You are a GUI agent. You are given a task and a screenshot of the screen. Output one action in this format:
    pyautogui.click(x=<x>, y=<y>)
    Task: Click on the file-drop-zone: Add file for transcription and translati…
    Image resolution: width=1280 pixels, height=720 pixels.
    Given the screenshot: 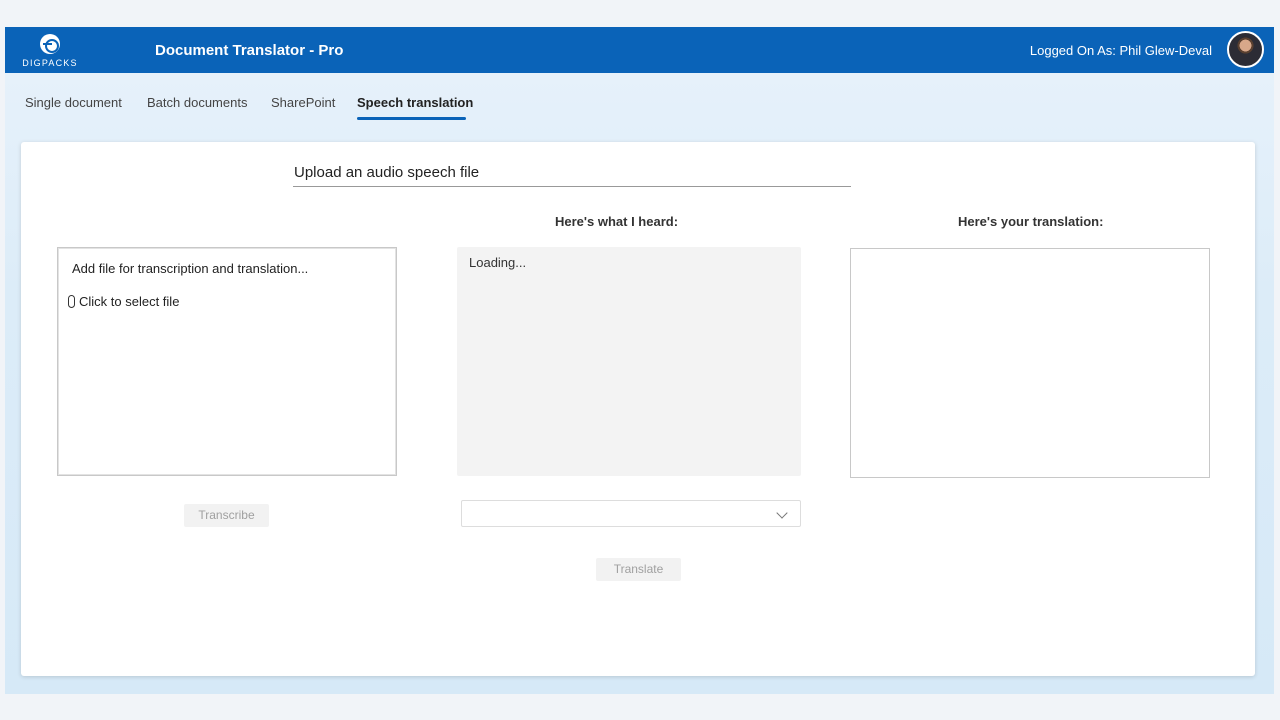 What is the action you would take?
    pyautogui.click(x=227, y=361)
    